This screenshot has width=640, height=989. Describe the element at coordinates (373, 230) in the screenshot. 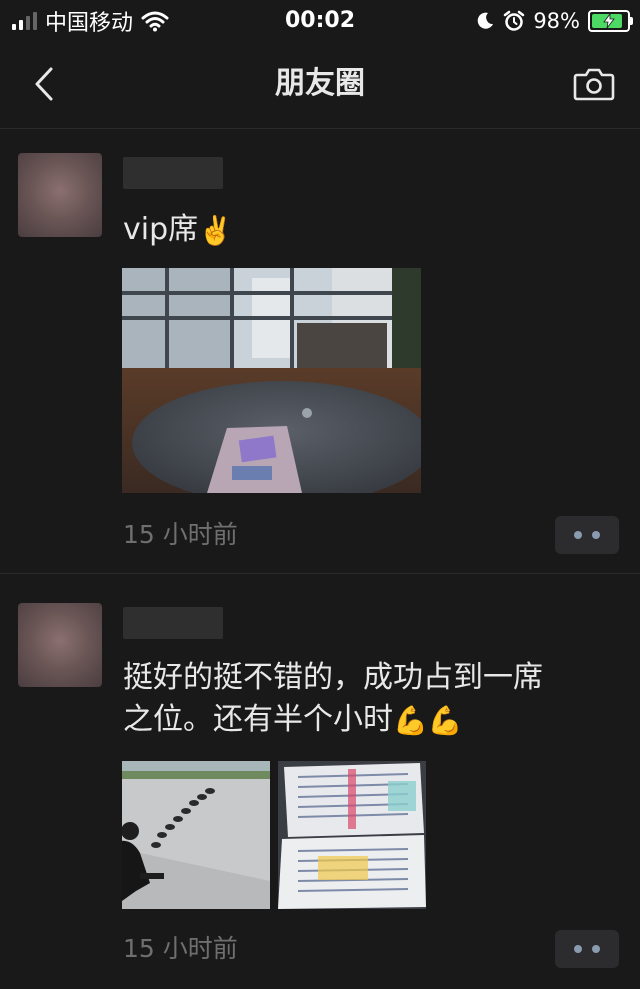

I see `post-text: vip席✌️` at that location.